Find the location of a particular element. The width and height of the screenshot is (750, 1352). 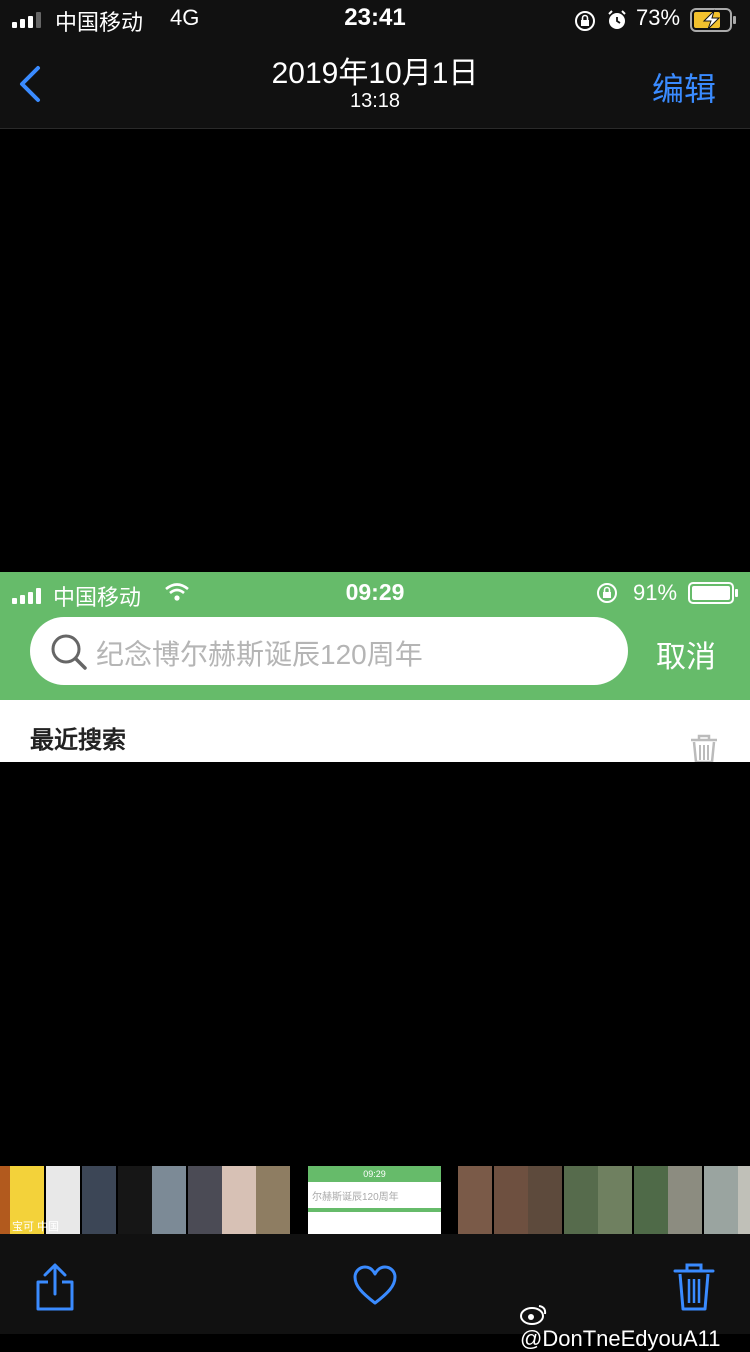

search-input: 纪念博尔赫斯诞辰120周年 is located at coordinates (329, 651).